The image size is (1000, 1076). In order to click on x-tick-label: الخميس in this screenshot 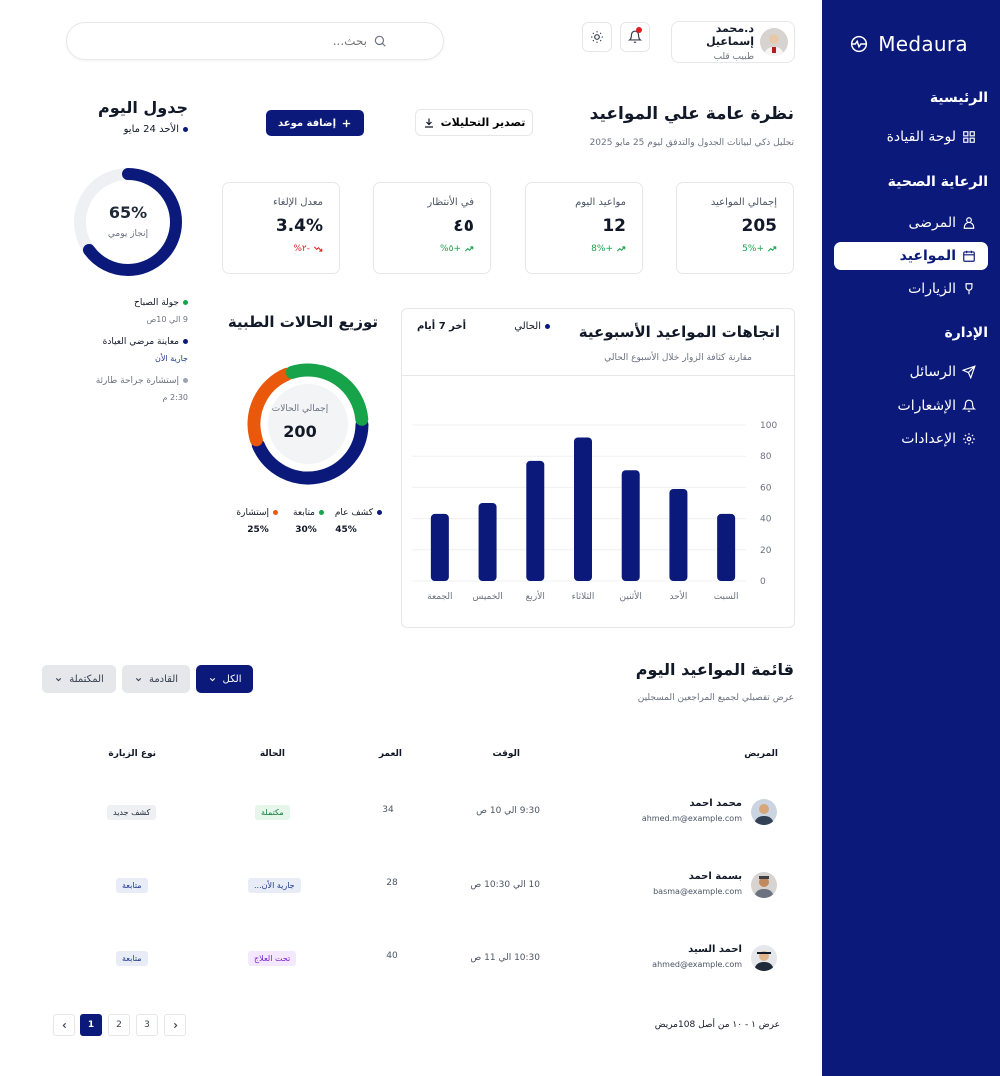, I will do `click(487, 597)`.